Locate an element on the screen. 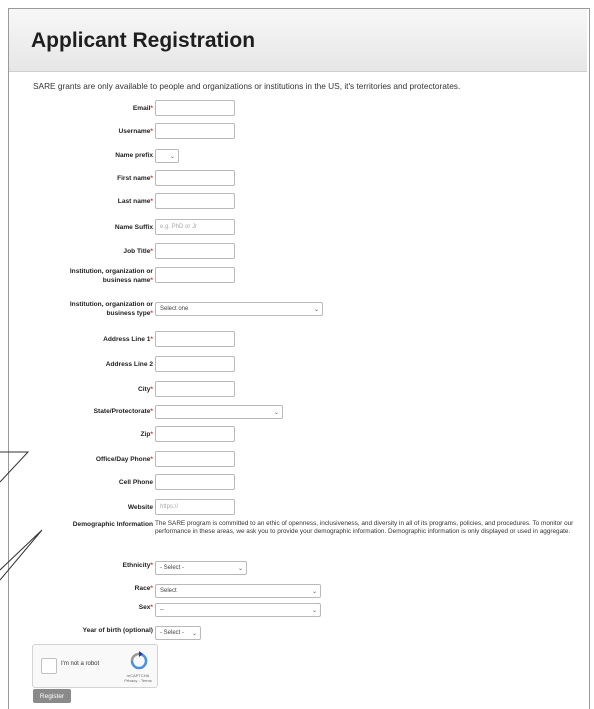 The height and width of the screenshot is (709, 594). field-label-text-2: Name prefix is located at coordinates (134, 155).